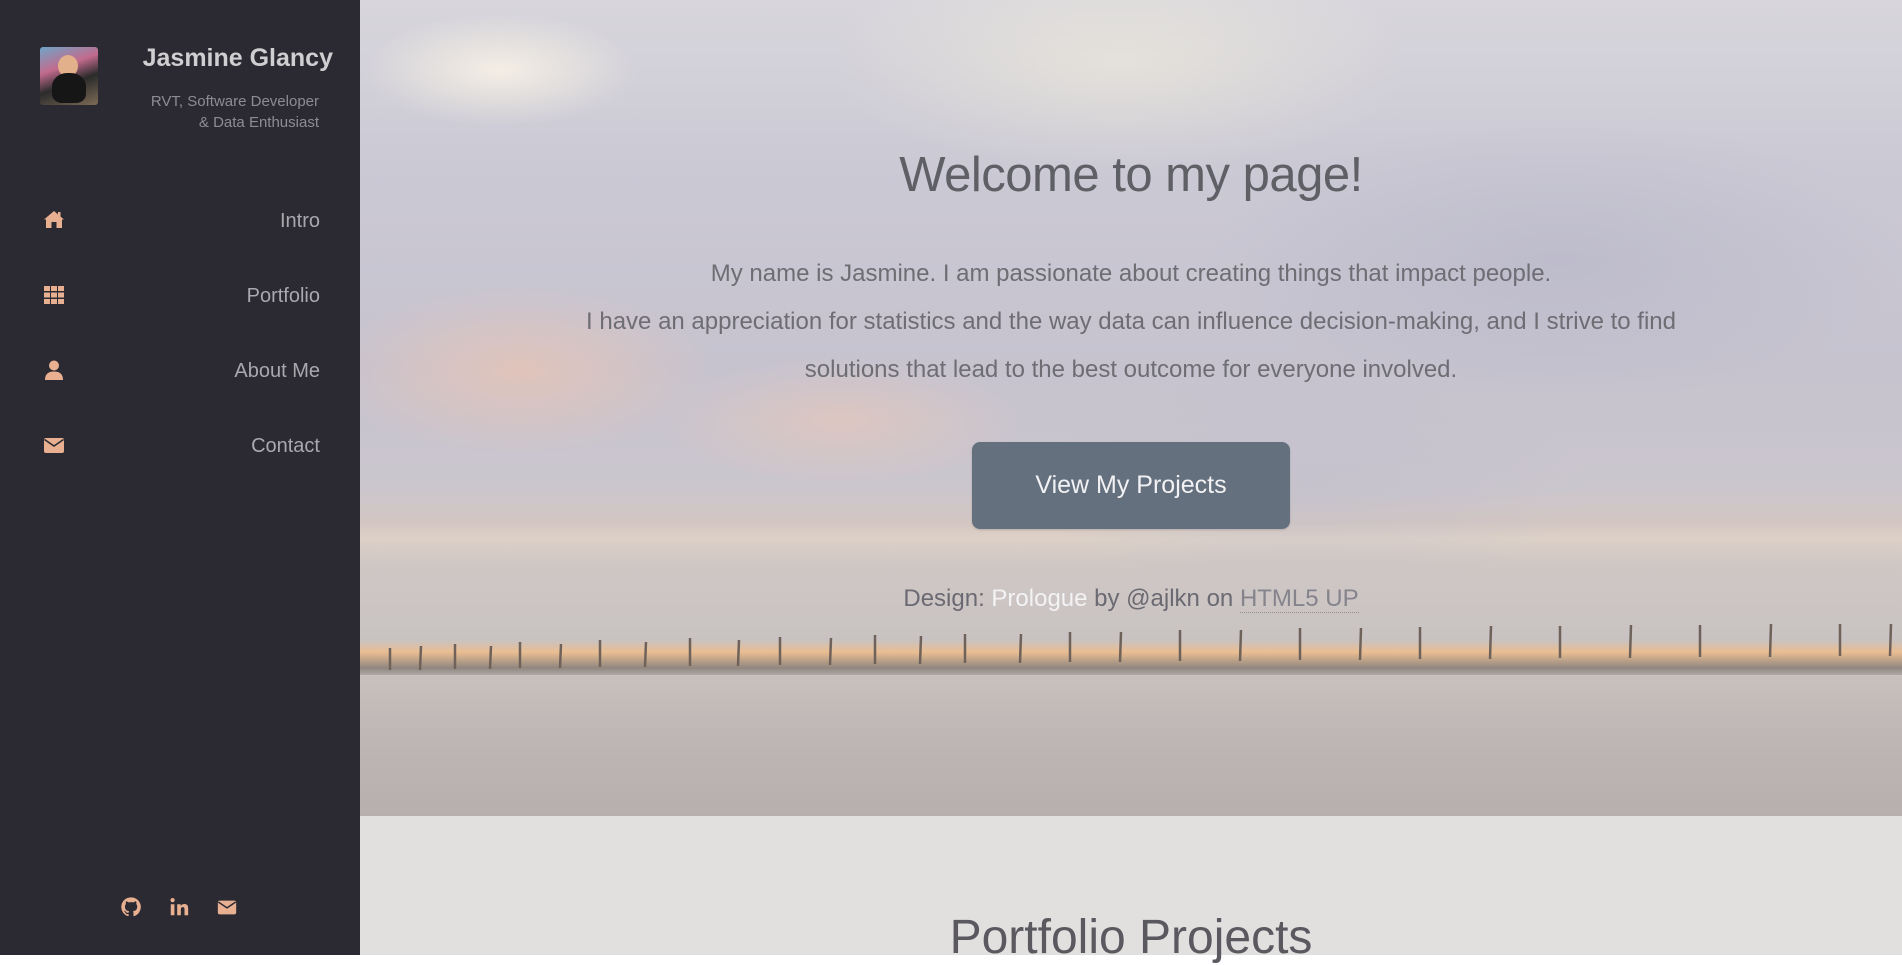 The image size is (1902, 965). Describe the element at coordinates (69, 76) in the screenshot. I see `avatar` at that location.